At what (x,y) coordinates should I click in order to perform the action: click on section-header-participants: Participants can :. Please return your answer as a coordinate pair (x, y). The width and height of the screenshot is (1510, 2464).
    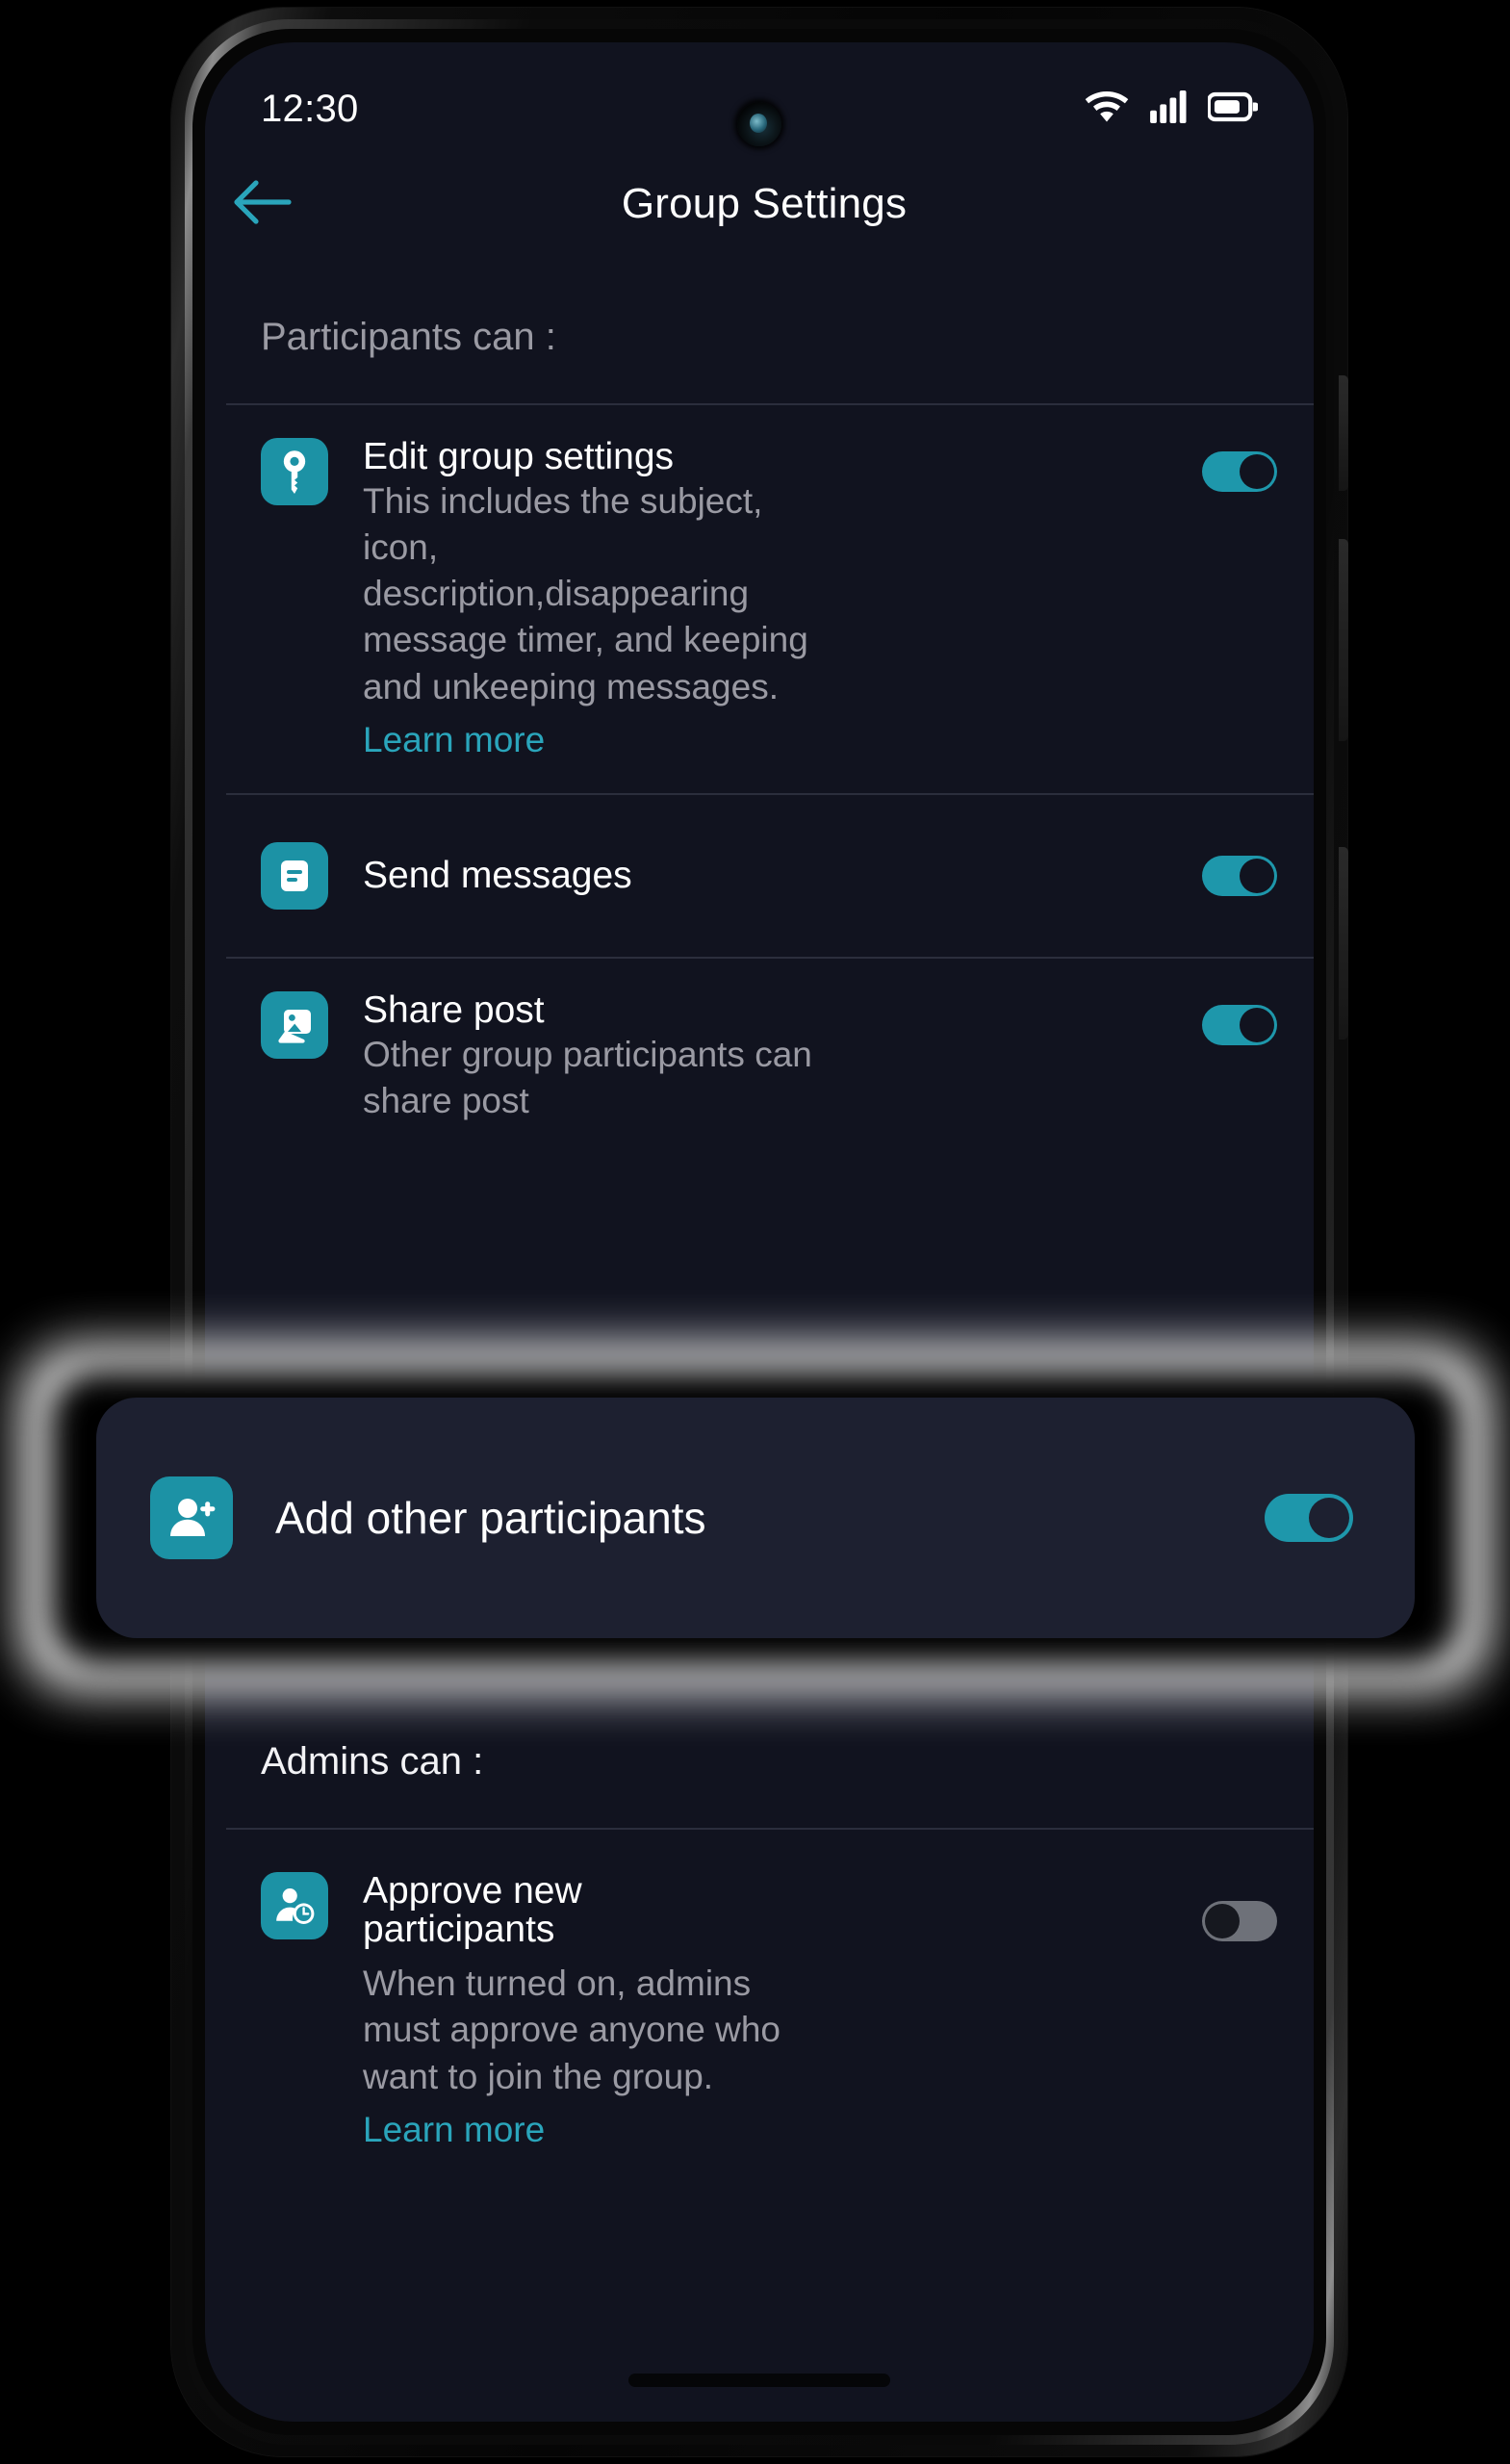
    Looking at the image, I should click on (408, 337).